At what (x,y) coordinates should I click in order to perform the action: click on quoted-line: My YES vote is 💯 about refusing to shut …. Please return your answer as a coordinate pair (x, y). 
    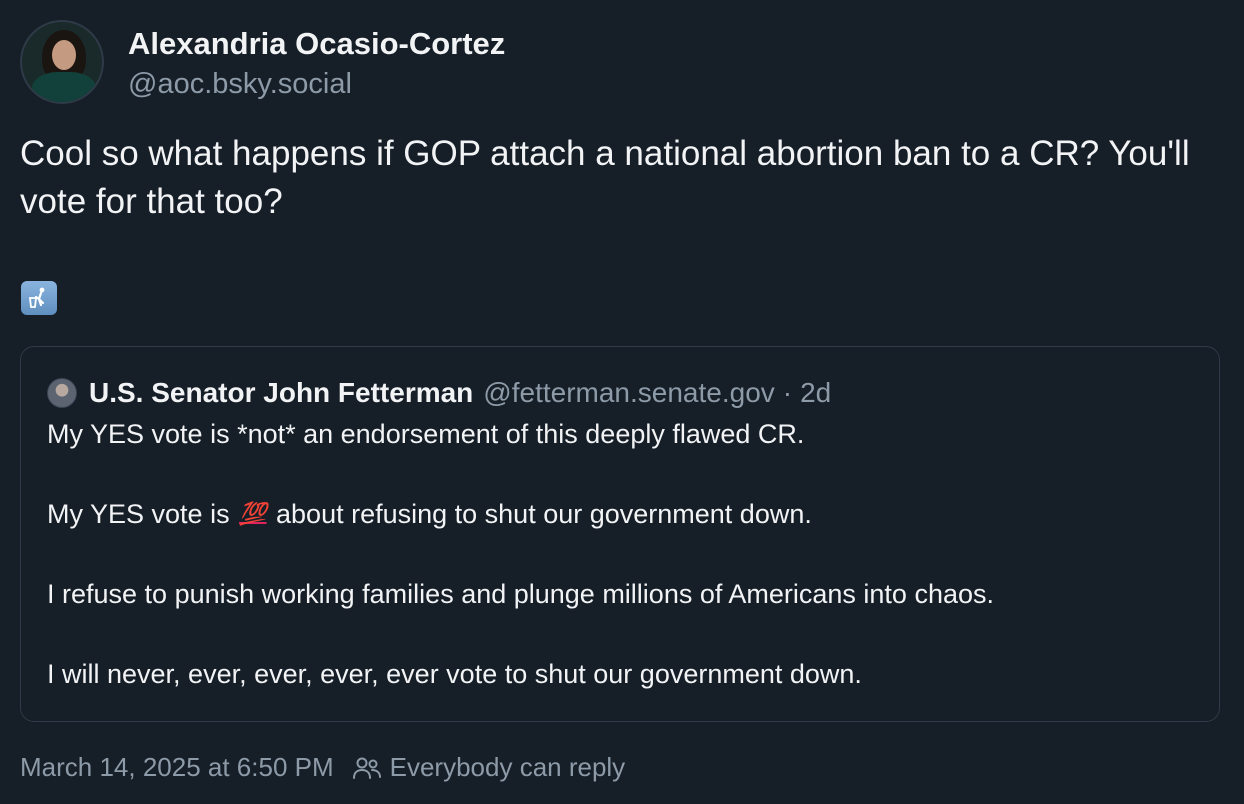
    Looking at the image, I should click on (620, 537).